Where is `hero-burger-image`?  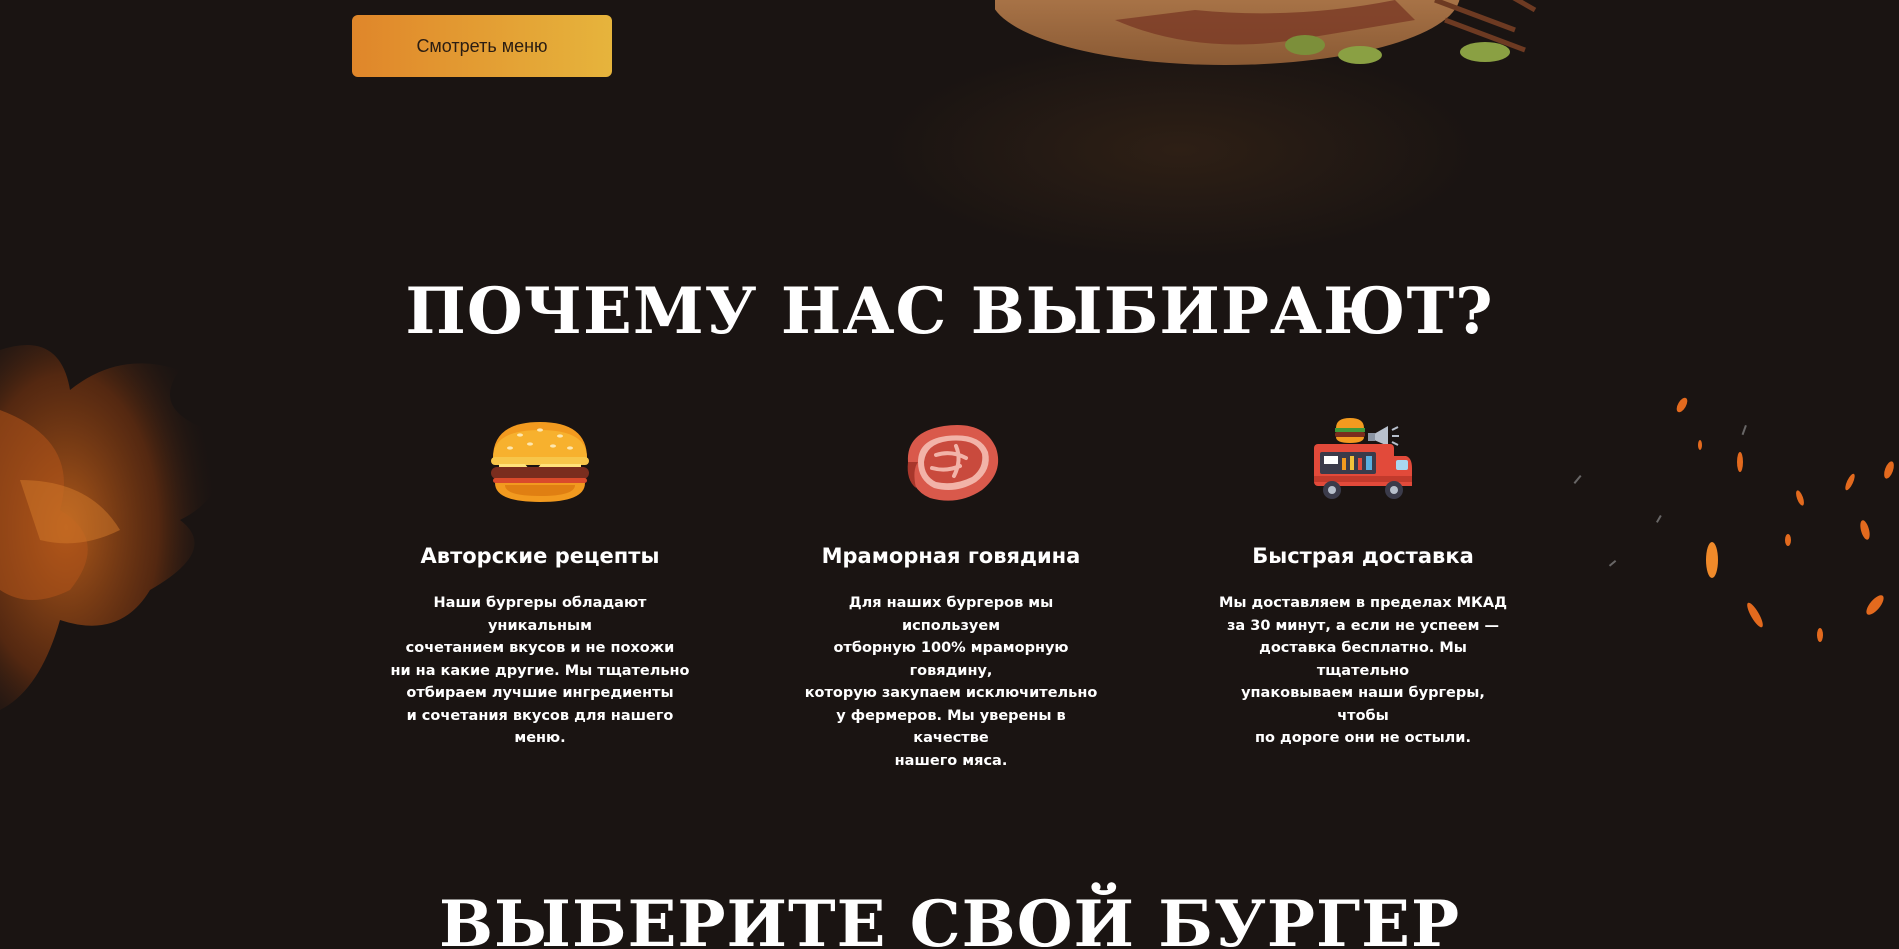 hero-burger-image is located at coordinates (1266, 32).